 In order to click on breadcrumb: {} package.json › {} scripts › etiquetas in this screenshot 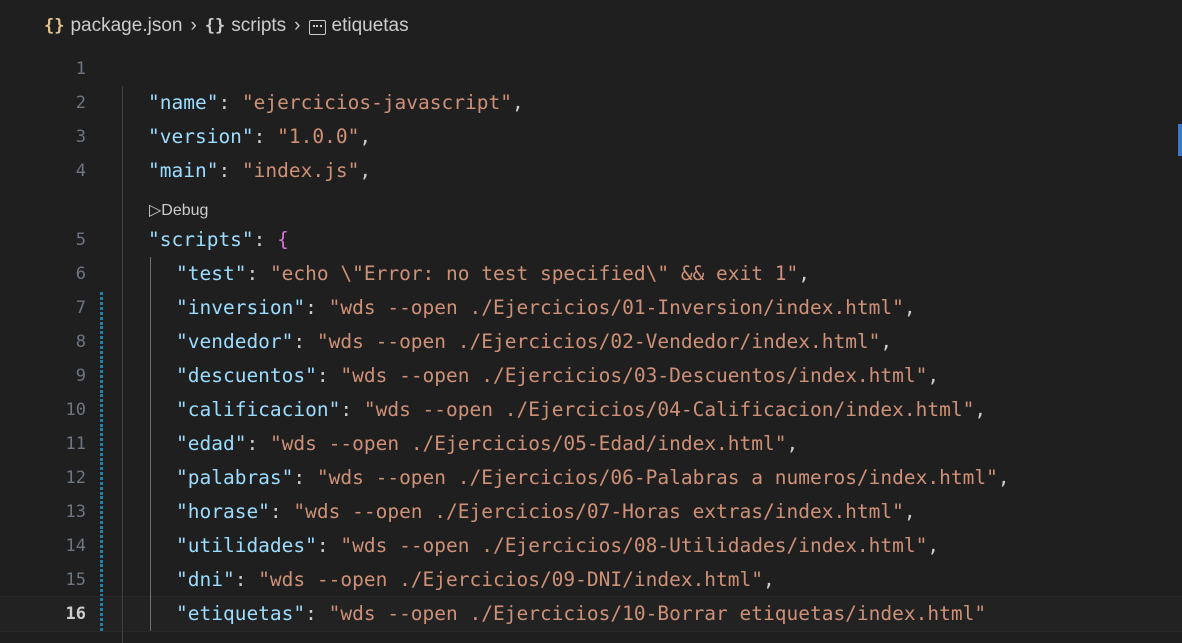, I will do `click(591, 26)`.